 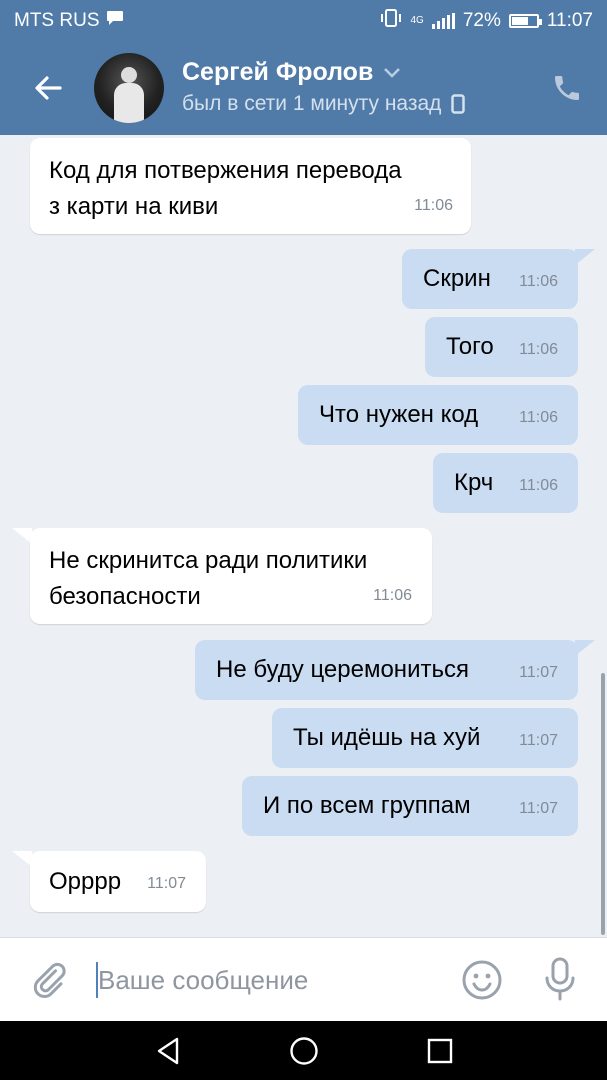 I want to click on message-outgoing: Скрин 11:06, so click(x=490, y=279).